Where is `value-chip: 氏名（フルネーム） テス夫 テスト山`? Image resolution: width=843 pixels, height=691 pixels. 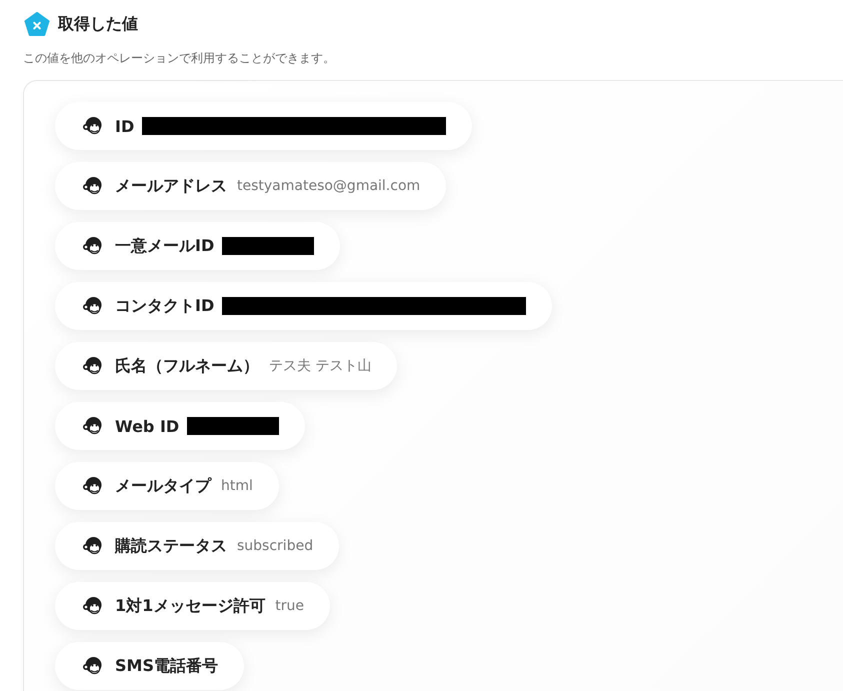 value-chip: 氏名（フルネーム） テス夫 テスト山 is located at coordinates (226, 366).